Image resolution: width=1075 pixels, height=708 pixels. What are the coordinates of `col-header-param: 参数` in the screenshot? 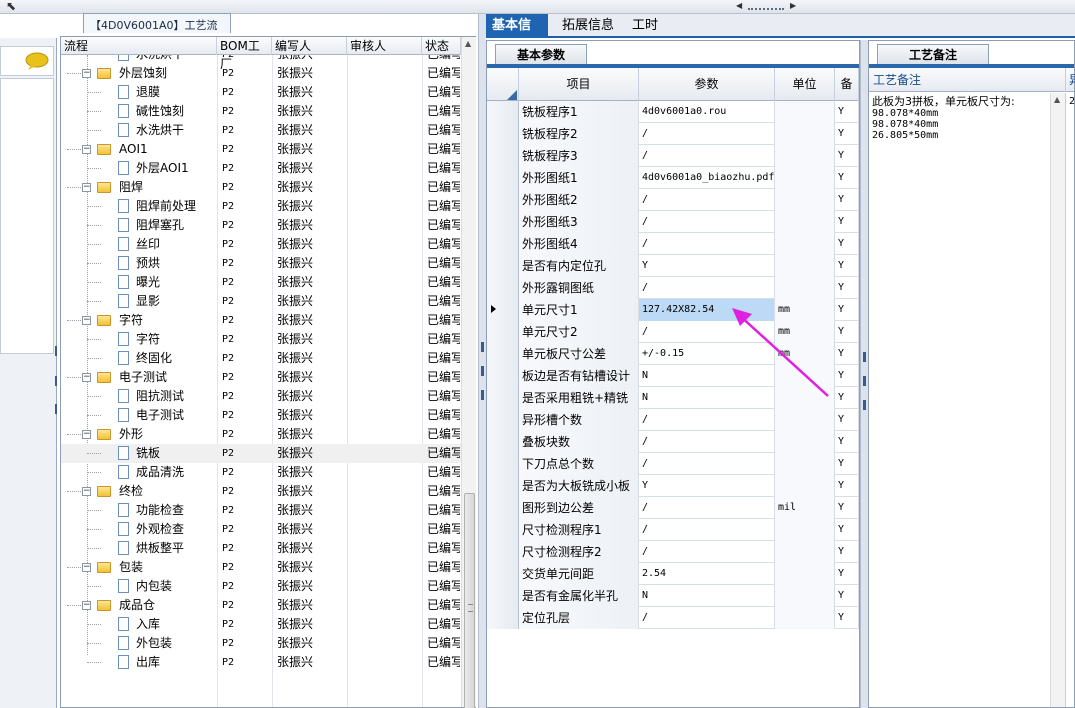 It's located at (707, 84).